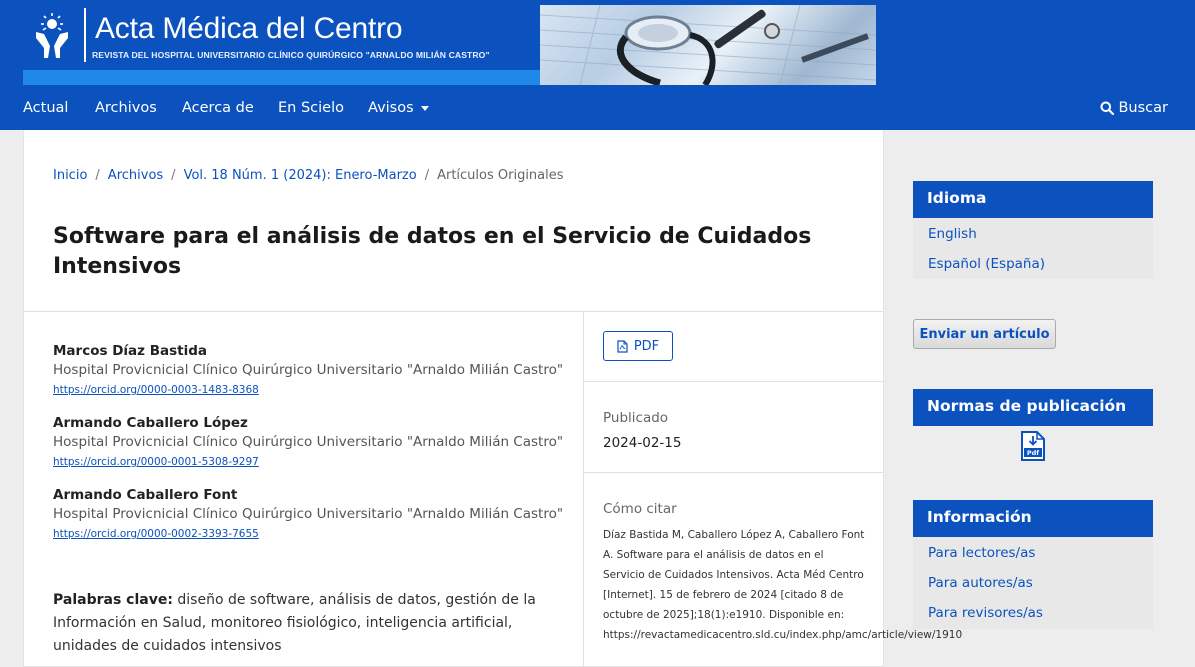  I want to click on pdf-download-button: PDF, so click(638, 346).